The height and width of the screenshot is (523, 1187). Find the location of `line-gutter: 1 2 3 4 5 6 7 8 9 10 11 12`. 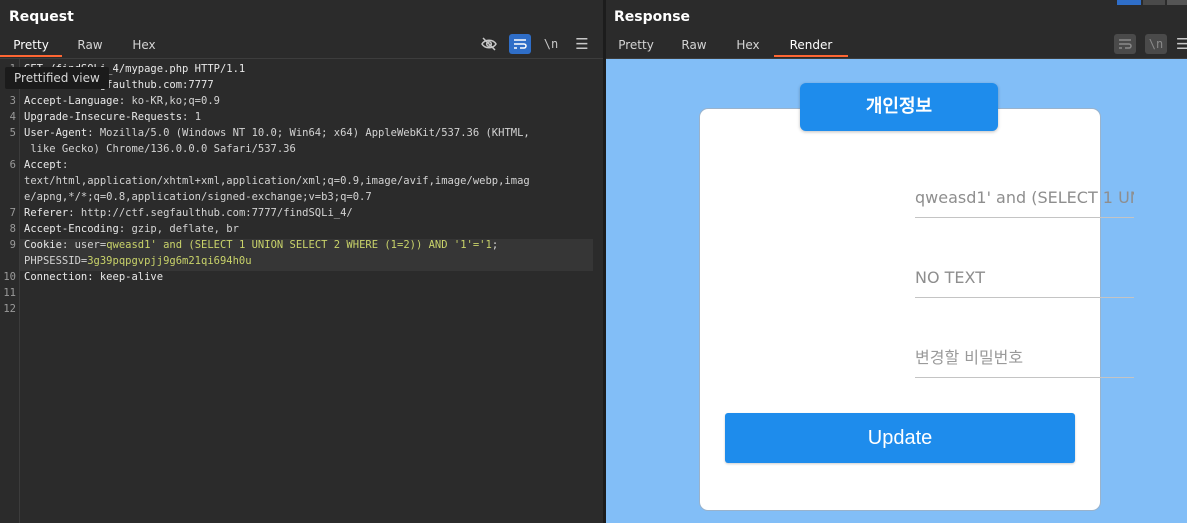

line-gutter: 1 2 3 4 5 6 7 8 9 10 11 12 is located at coordinates (10, 291).